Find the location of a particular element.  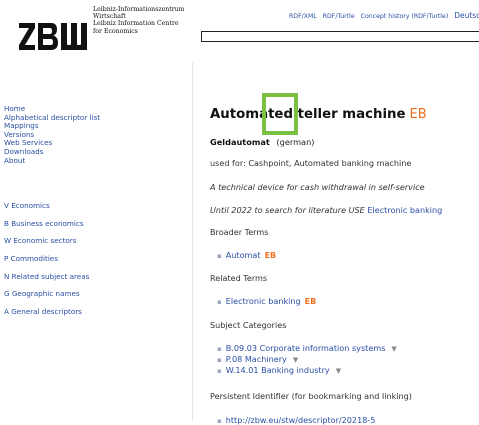

german-term: Geldautomat is located at coordinates (240, 142).